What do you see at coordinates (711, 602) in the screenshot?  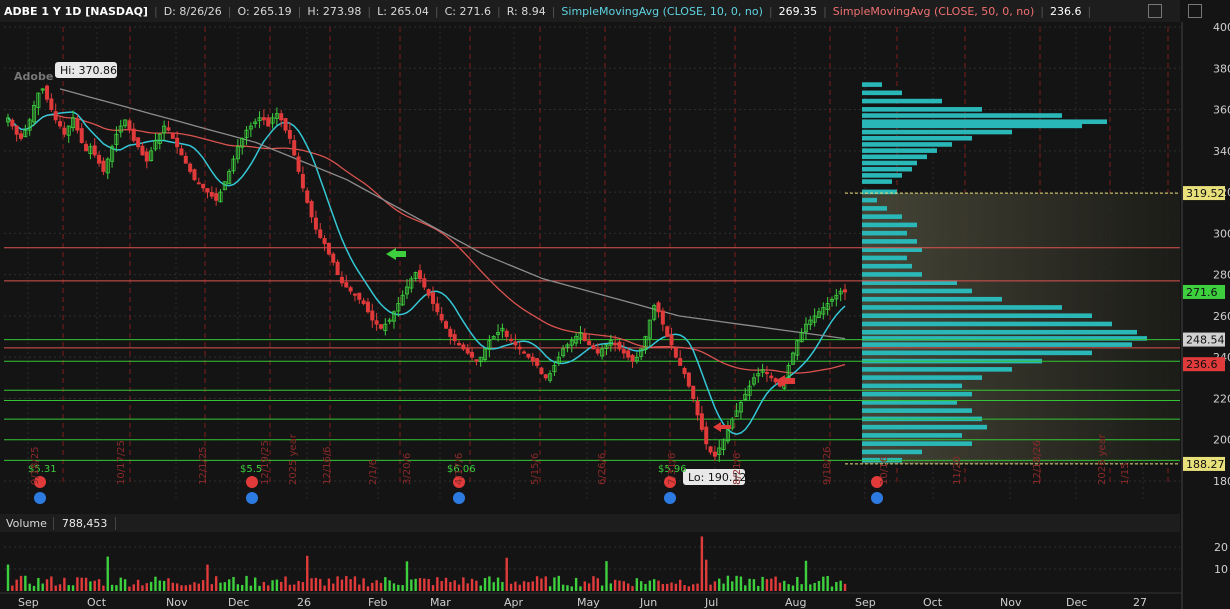 I see `time-tick-label: Jul` at bounding box center [711, 602].